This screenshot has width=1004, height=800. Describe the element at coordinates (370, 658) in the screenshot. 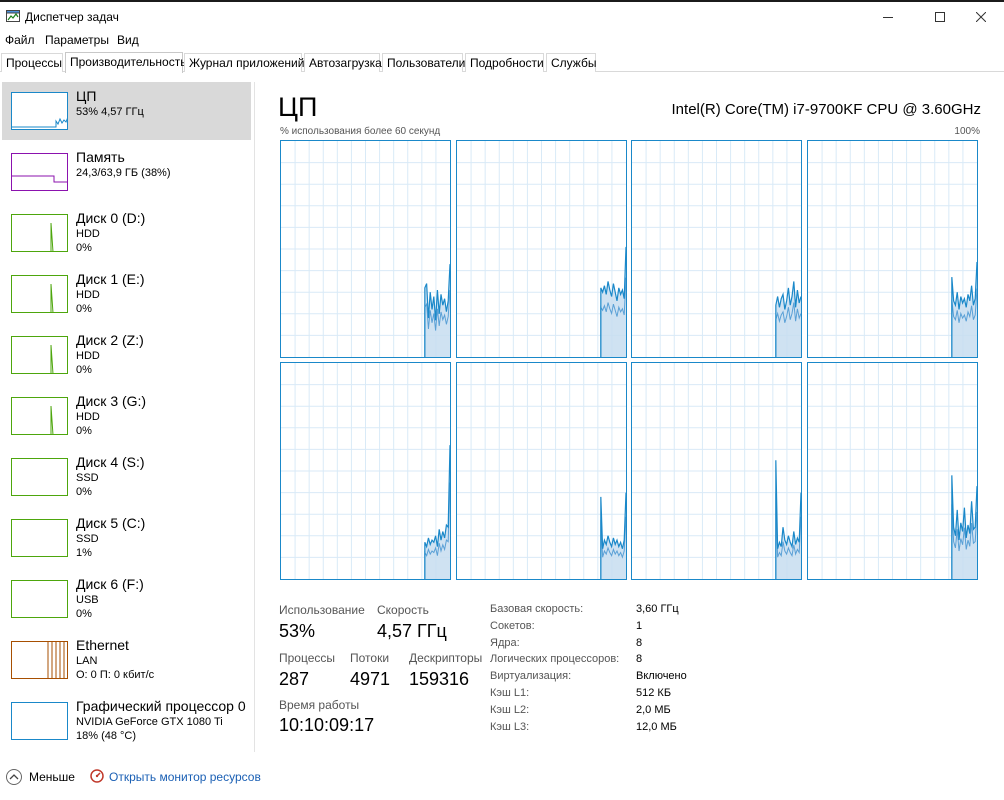

I see `threads-label: Потоки` at that location.